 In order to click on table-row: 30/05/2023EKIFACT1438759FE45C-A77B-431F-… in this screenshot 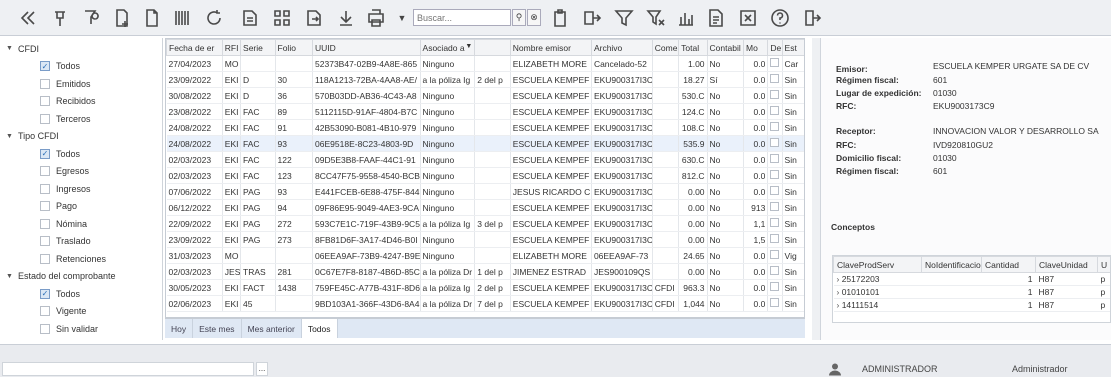, I will do `click(486, 288)`.